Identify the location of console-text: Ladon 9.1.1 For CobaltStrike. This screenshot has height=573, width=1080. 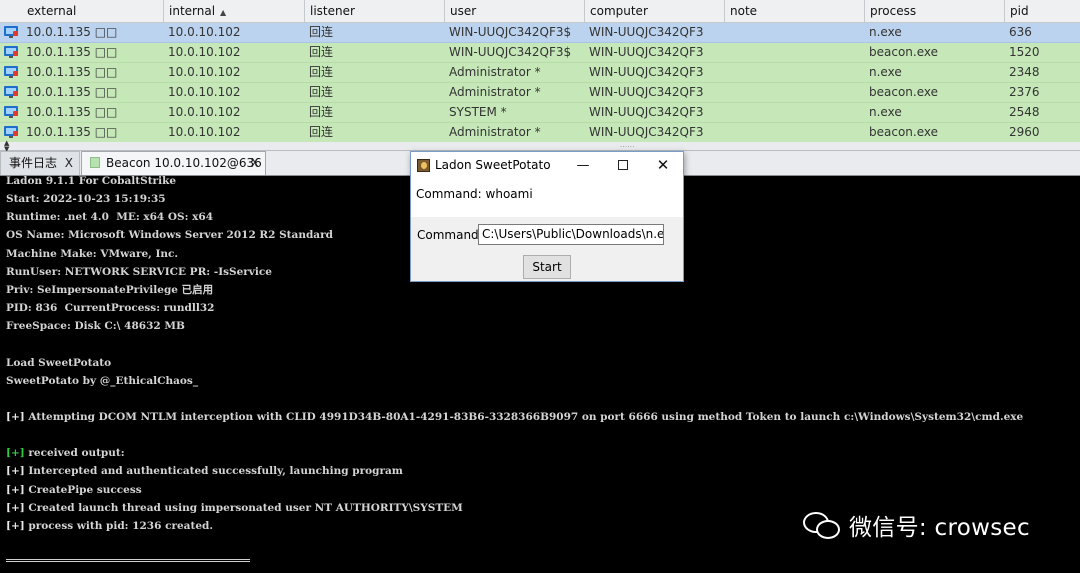
(91, 181).